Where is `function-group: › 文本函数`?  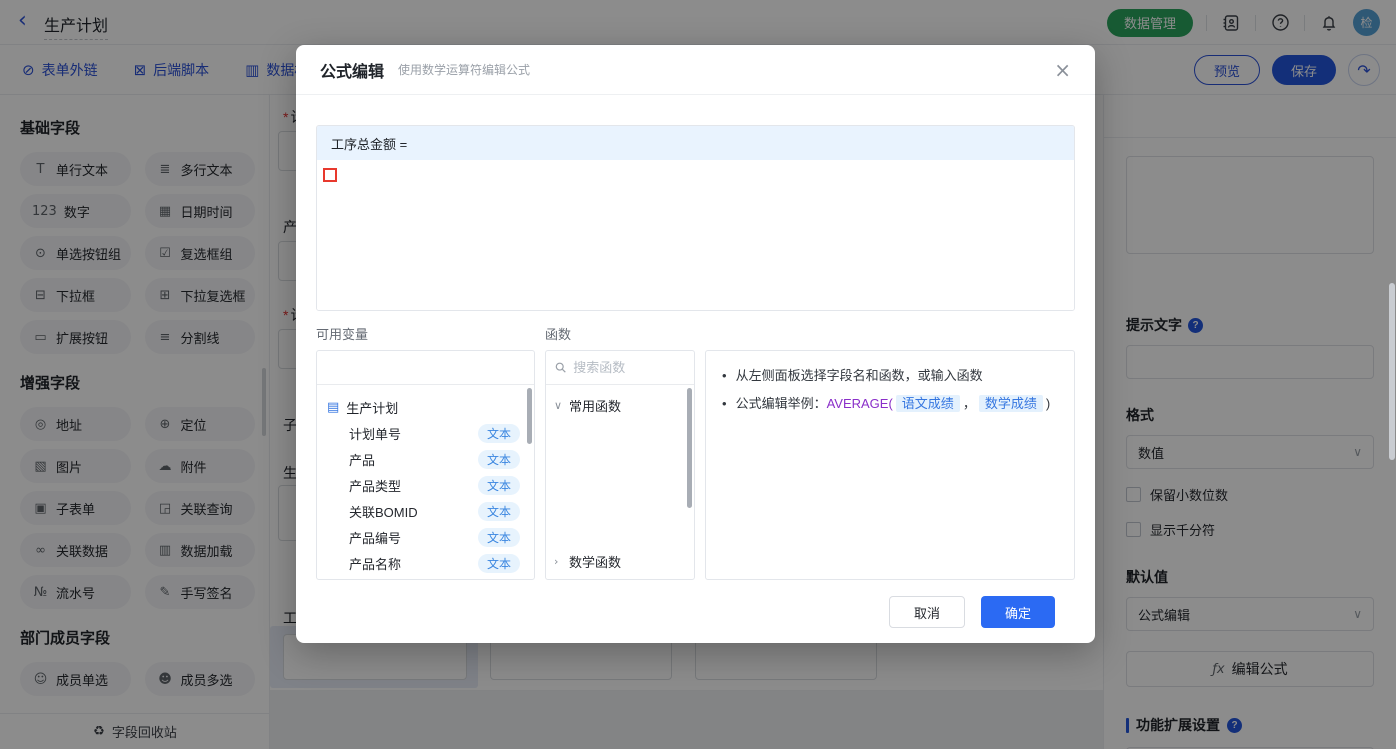
function-group: › 文本函数 is located at coordinates (620, 577).